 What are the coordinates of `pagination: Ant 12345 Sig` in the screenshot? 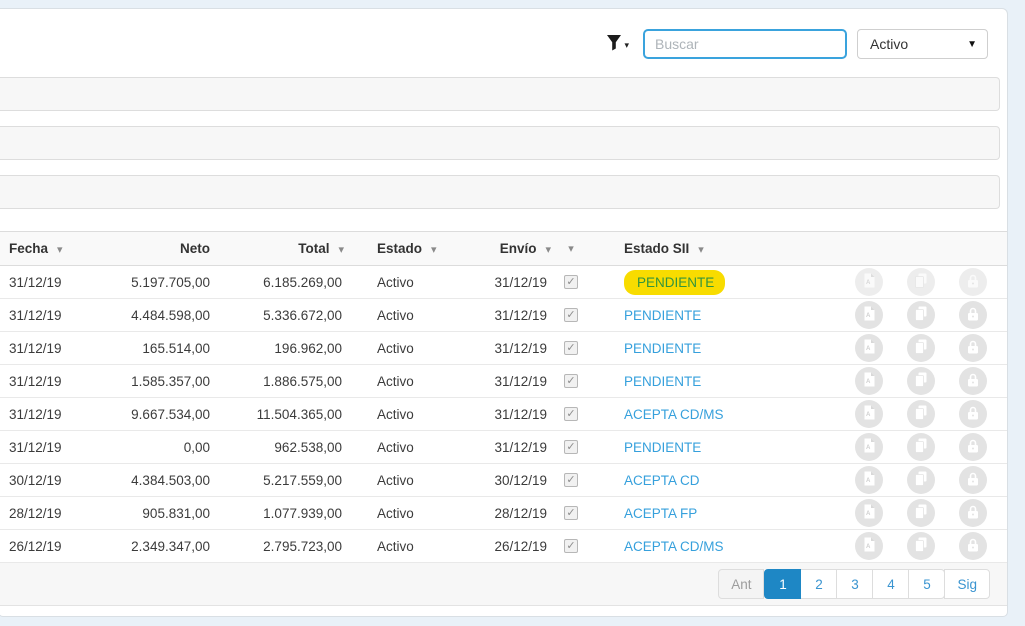 It's located at (854, 584).